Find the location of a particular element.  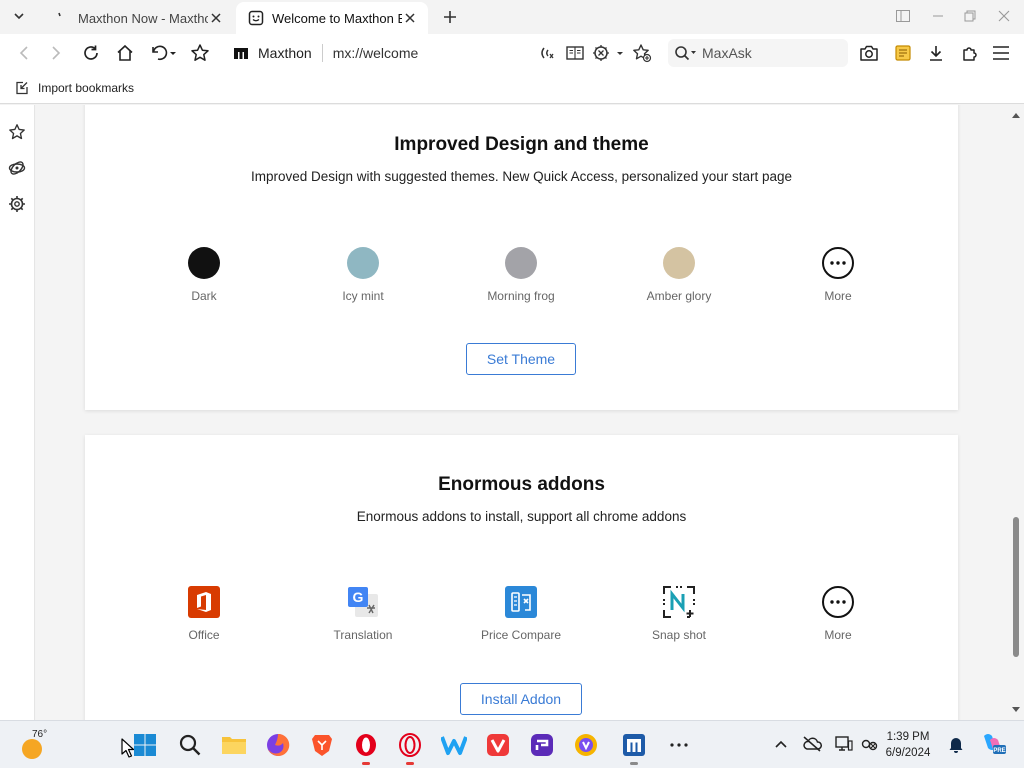

taskbar-wavebrowser is located at coordinates (454, 745).